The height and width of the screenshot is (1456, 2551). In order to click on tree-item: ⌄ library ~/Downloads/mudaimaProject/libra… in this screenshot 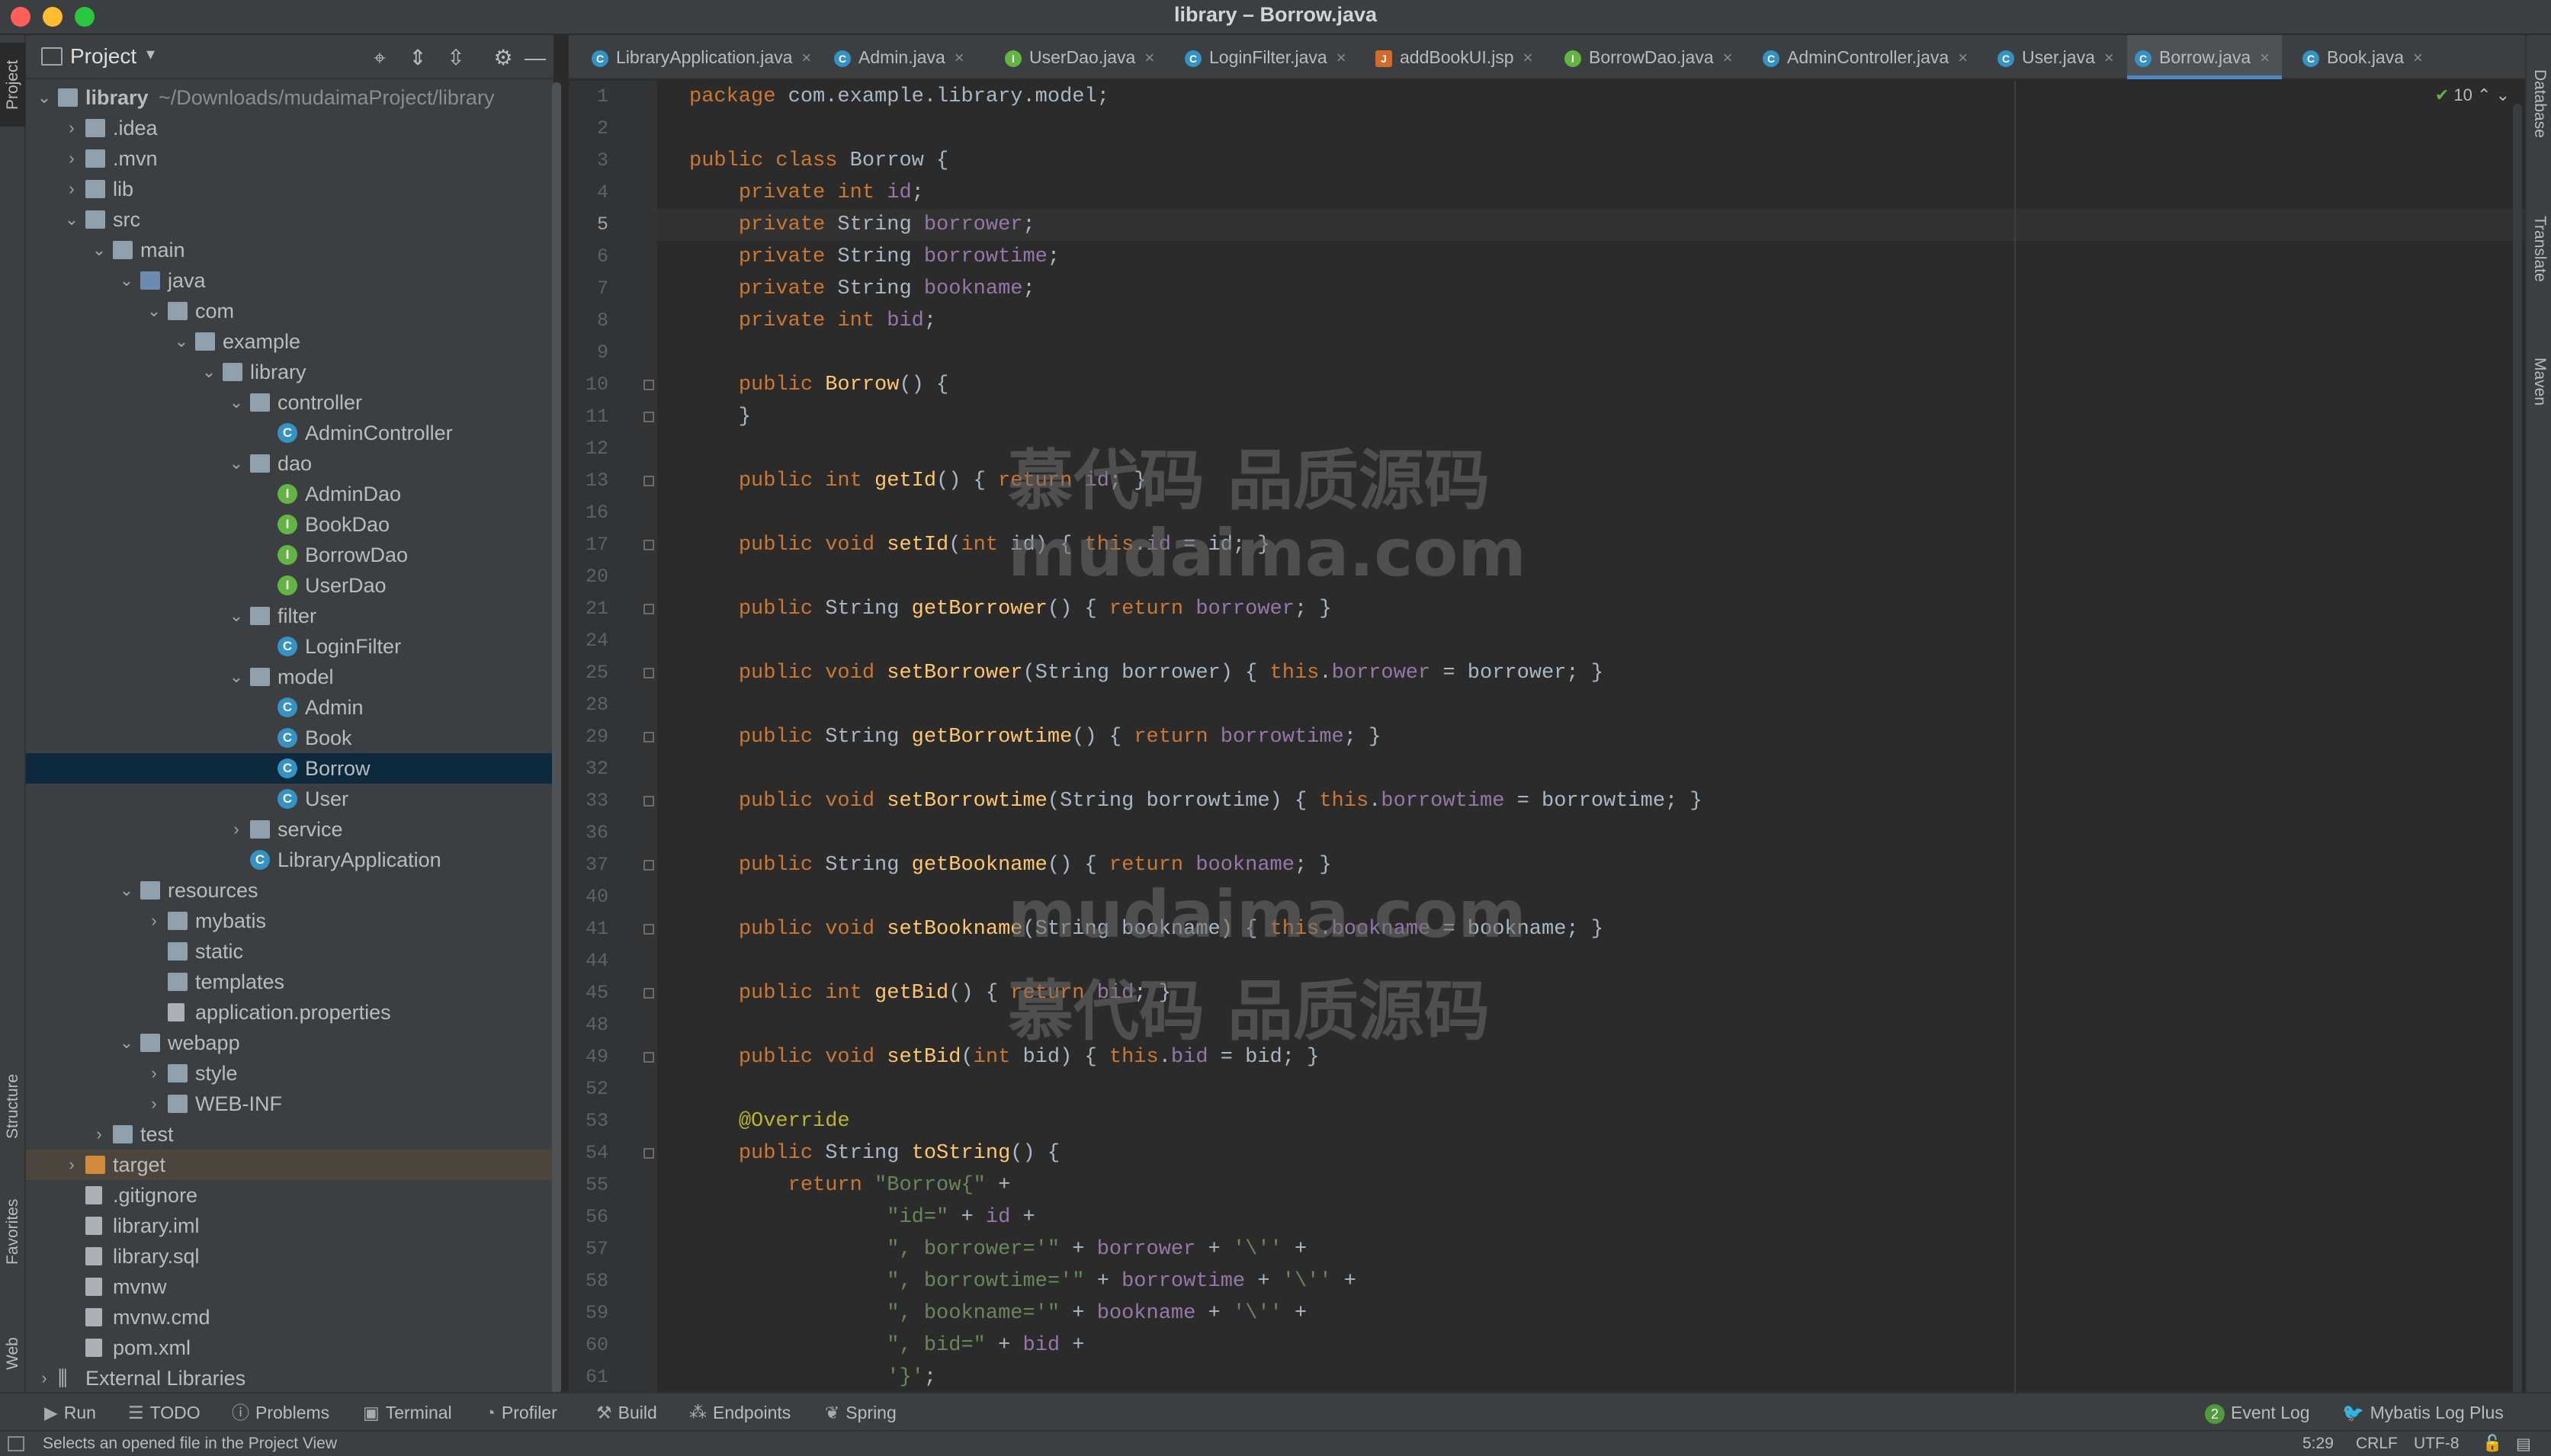, I will do `click(290, 97)`.